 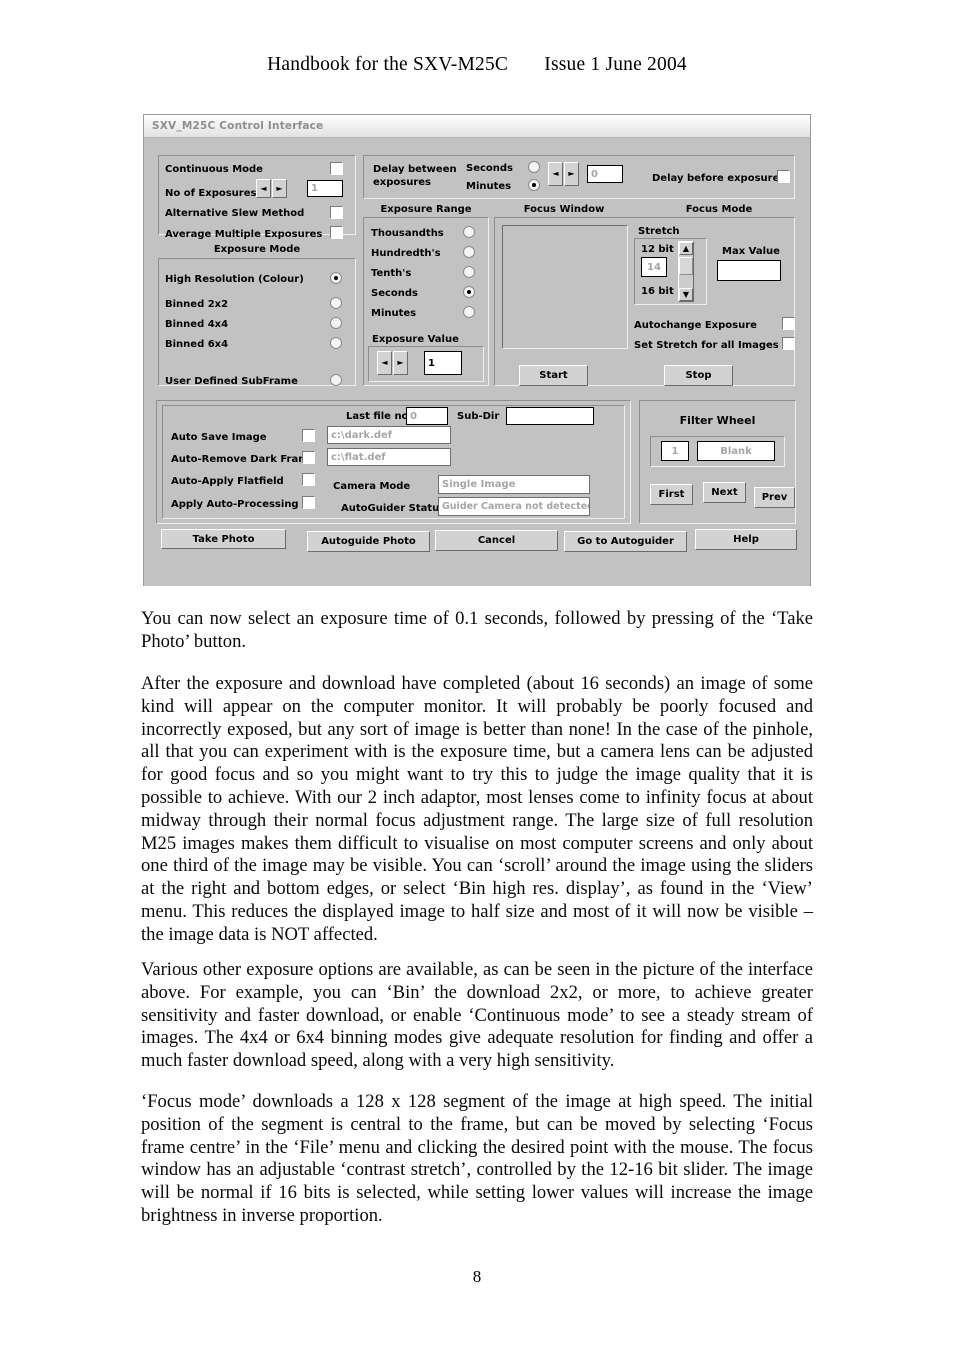 What do you see at coordinates (736, 451) in the screenshot?
I see `filter-name-field: Blank` at bounding box center [736, 451].